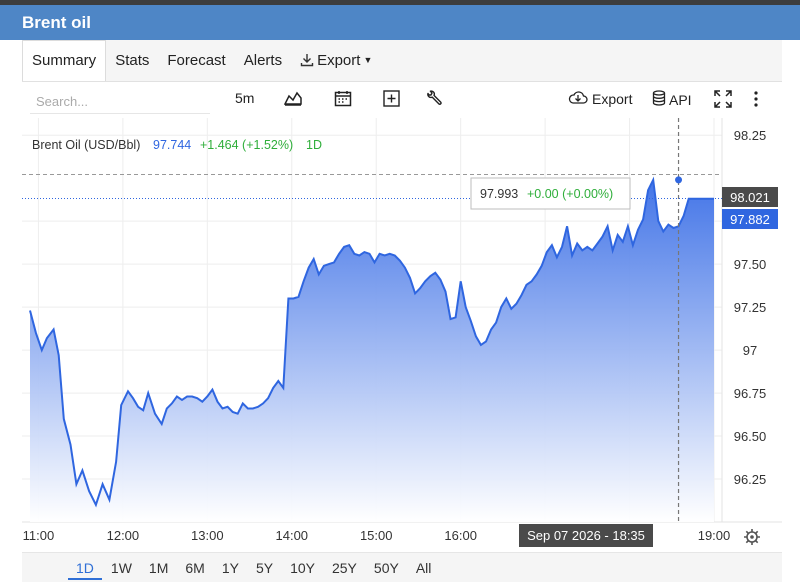  What do you see at coordinates (244, 98) in the screenshot?
I see `interval-selector: 5m` at bounding box center [244, 98].